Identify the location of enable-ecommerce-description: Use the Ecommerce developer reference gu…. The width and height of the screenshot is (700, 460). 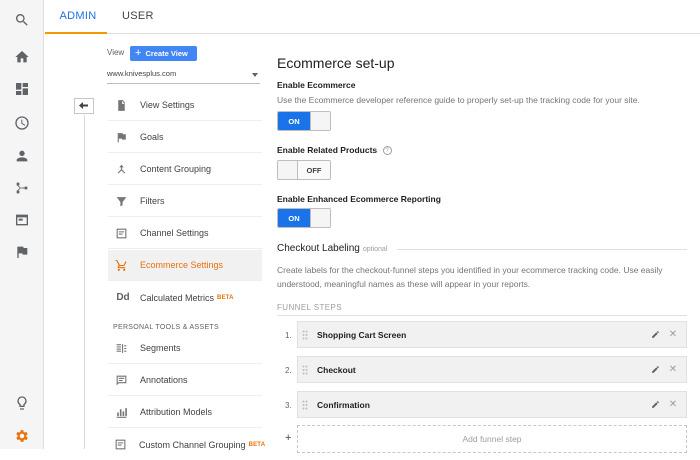
(458, 100).